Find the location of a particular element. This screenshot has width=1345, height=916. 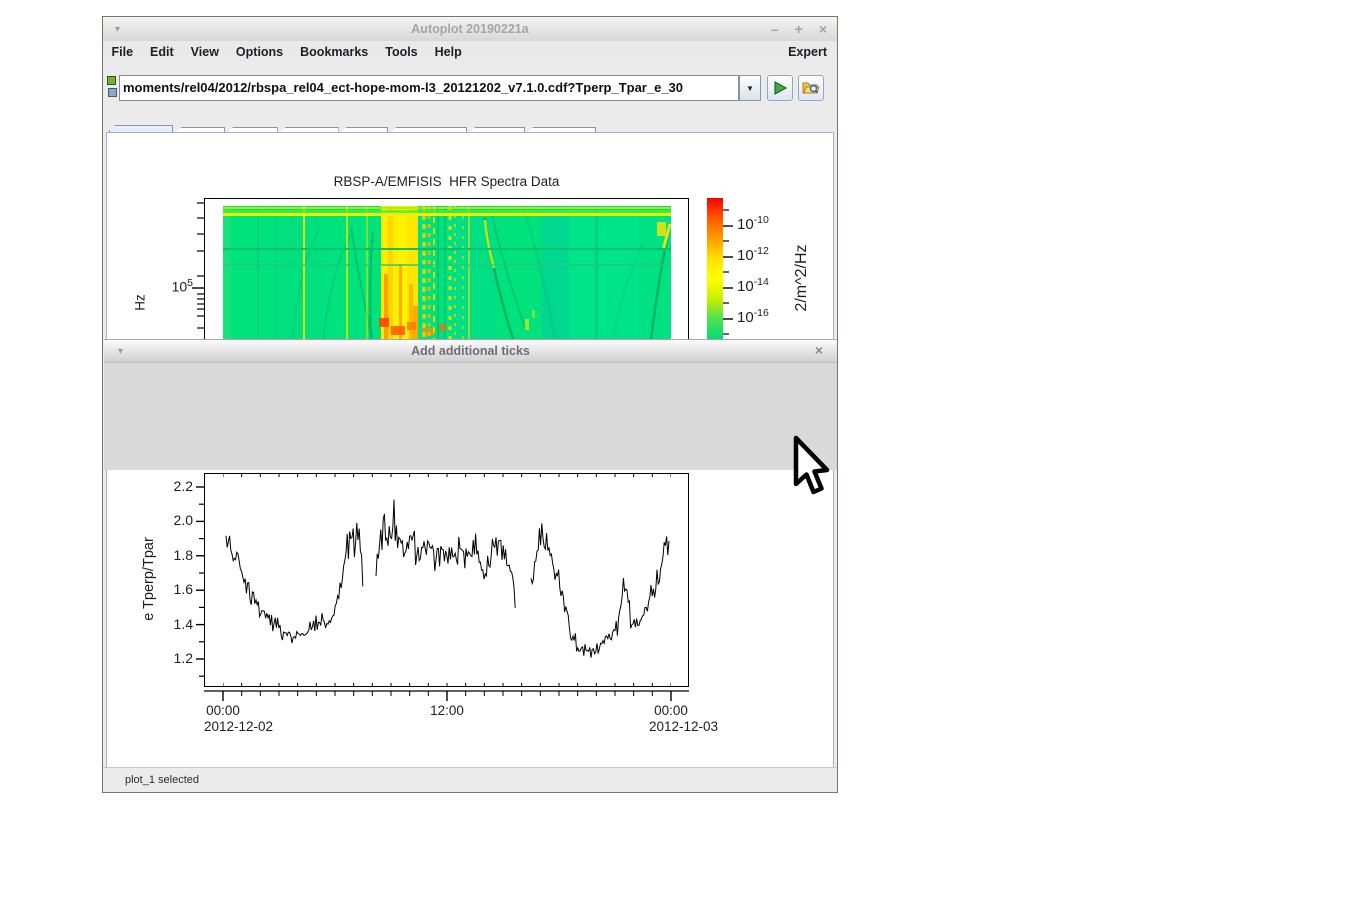

plot1-y-axis-ticks is located at coordinates (198, 265).